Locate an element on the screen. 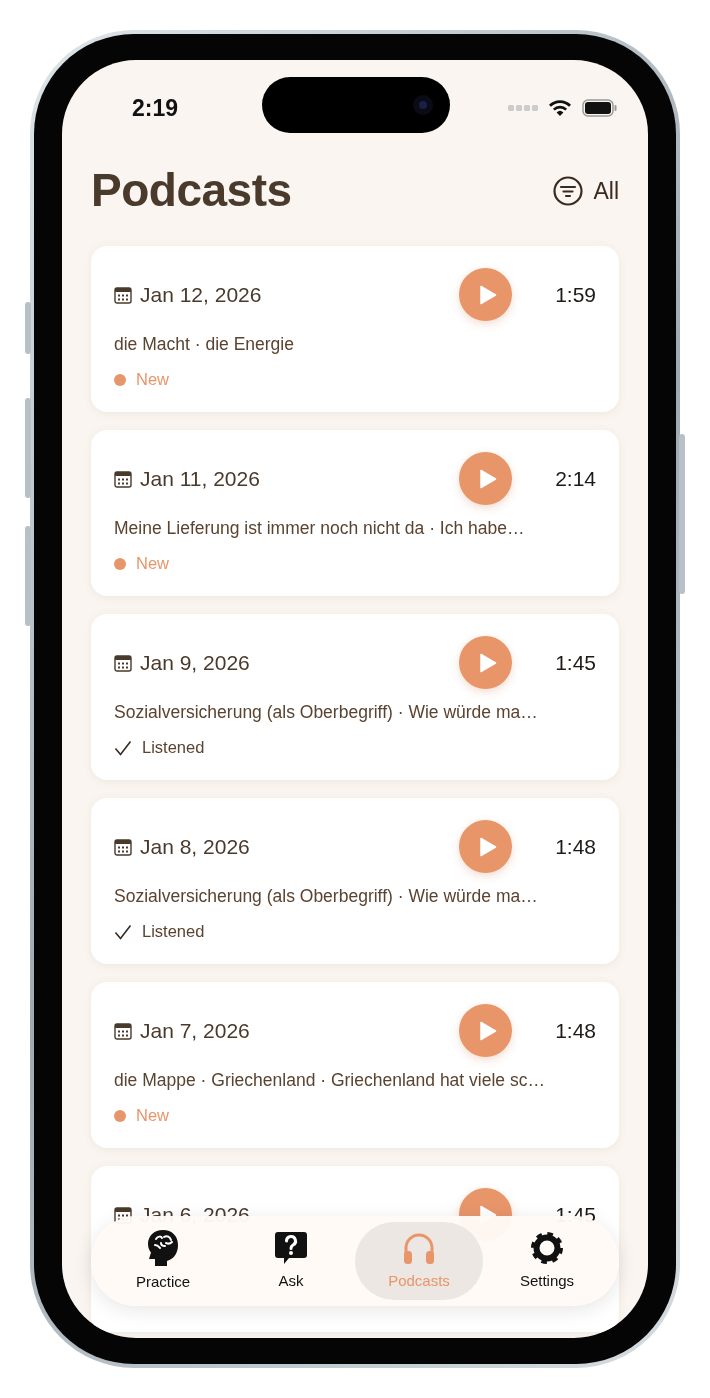 This screenshot has height=1398, width=710. battery-icon is located at coordinates (600, 108).